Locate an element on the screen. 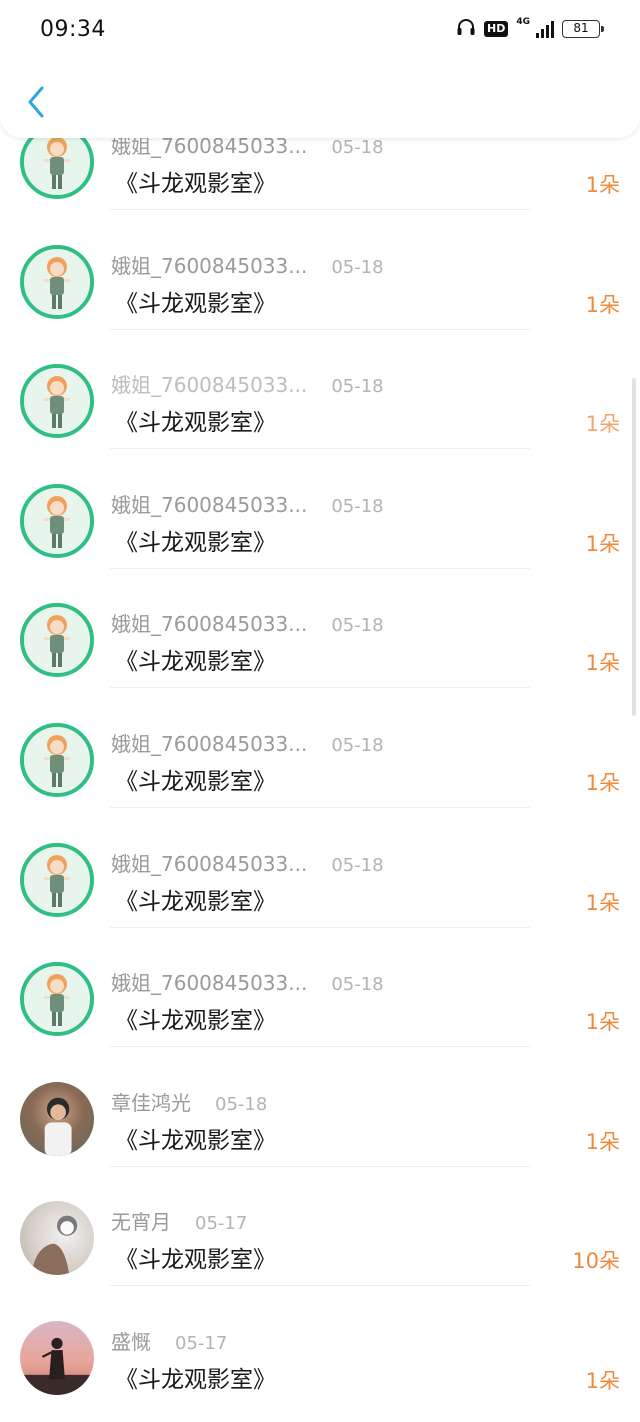  record-meta: 章佳鸿光 05-18 is located at coordinates (189, 1101).